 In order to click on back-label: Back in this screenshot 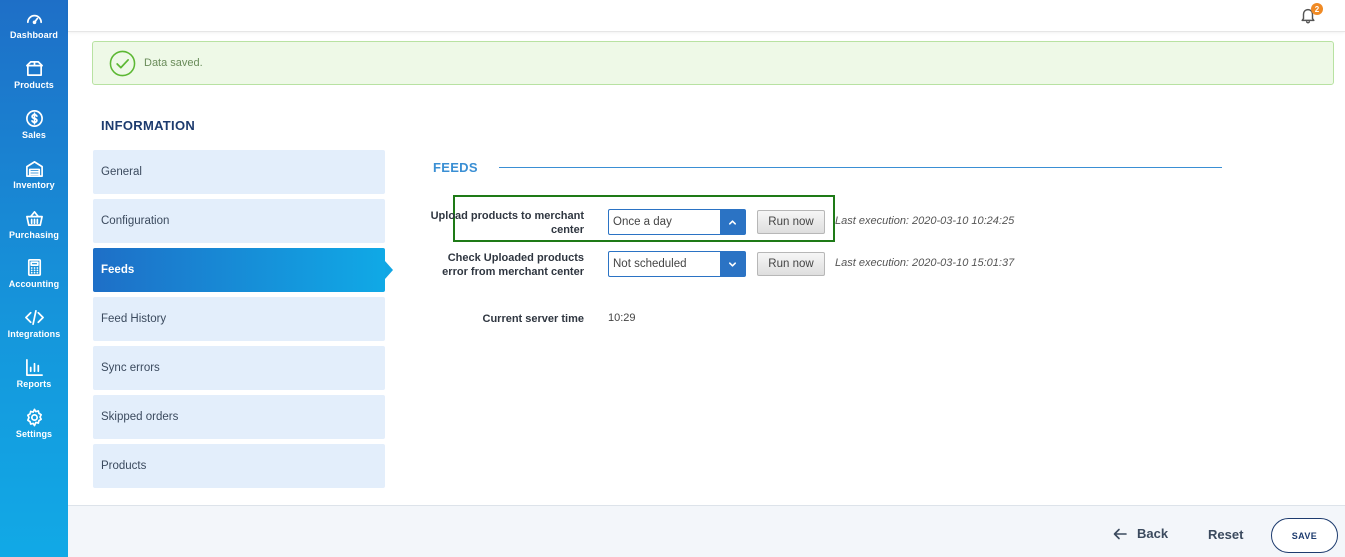, I will do `click(1153, 533)`.